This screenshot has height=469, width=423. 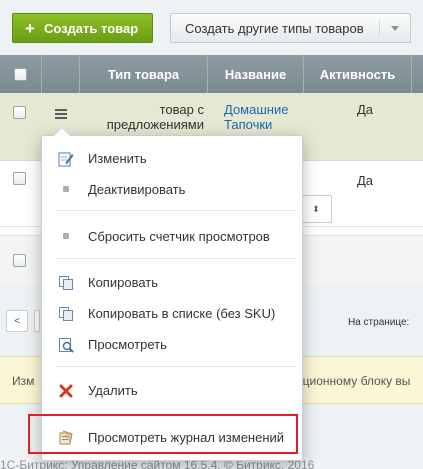 What do you see at coordinates (127, 344) in the screenshot?
I see `menu-item-label: Просмотреть` at bounding box center [127, 344].